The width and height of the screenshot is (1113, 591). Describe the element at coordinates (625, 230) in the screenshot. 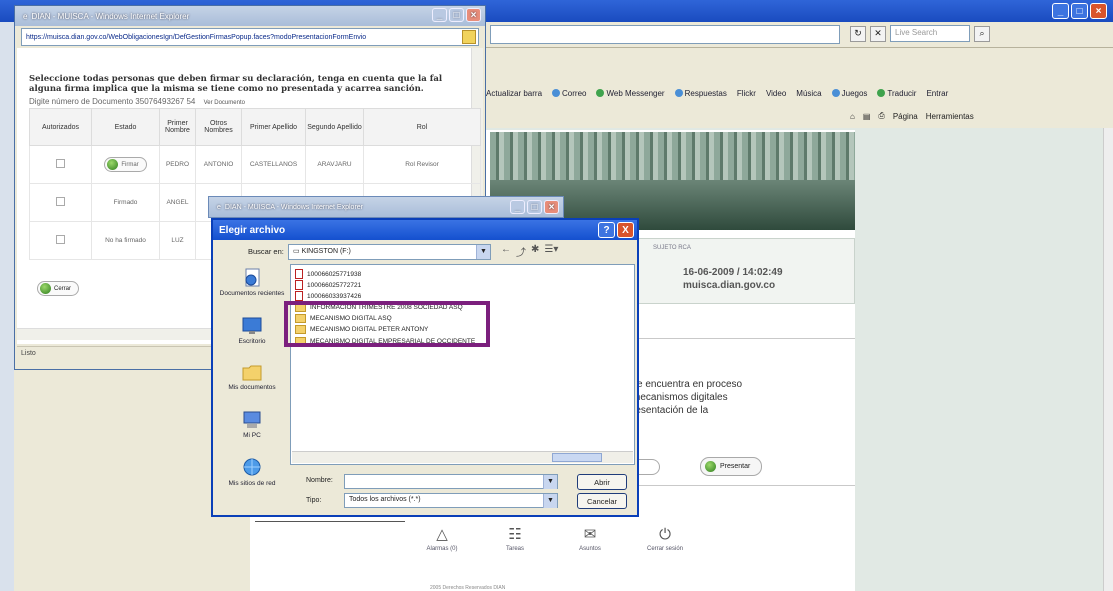

I see `close-button: X` at that location.